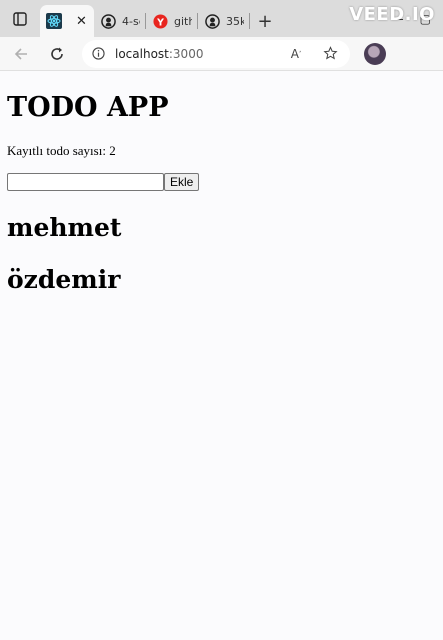 This screenshot has height=640, width=443. I want to click on browser-toolbar: localhost:3000 Aʼ, so click(221, 54).